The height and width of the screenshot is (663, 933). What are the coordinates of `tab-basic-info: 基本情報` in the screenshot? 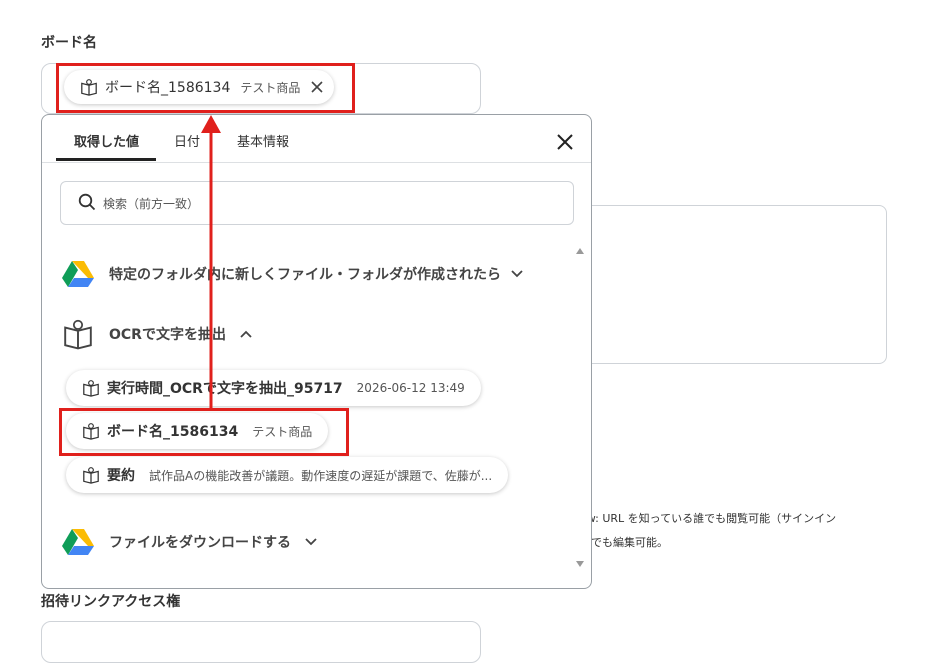 It's located at (263, 140).